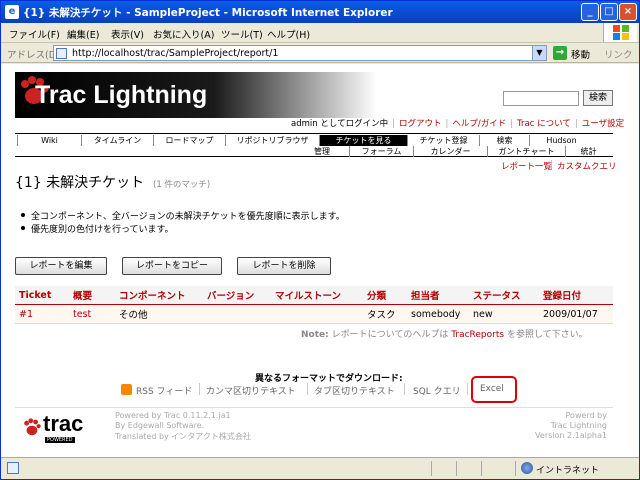 The height and width of the screenshot is (480, 640). I want to click on intranet-globe-icon, so click(527, 468).